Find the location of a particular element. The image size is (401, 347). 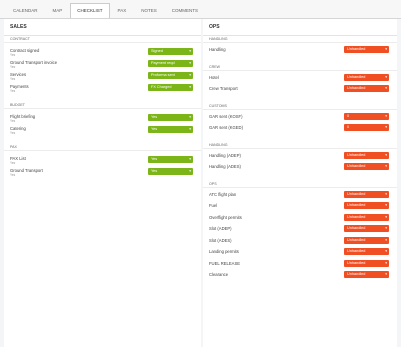

tab-calendar: CALENDAR is located at coordinates (25, 10).